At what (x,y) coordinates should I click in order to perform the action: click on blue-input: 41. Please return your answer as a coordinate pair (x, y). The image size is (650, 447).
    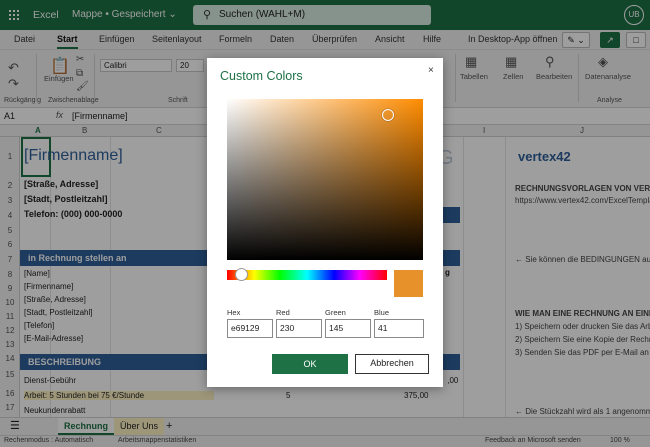
    Looking at the image, I should click on (399, 328).